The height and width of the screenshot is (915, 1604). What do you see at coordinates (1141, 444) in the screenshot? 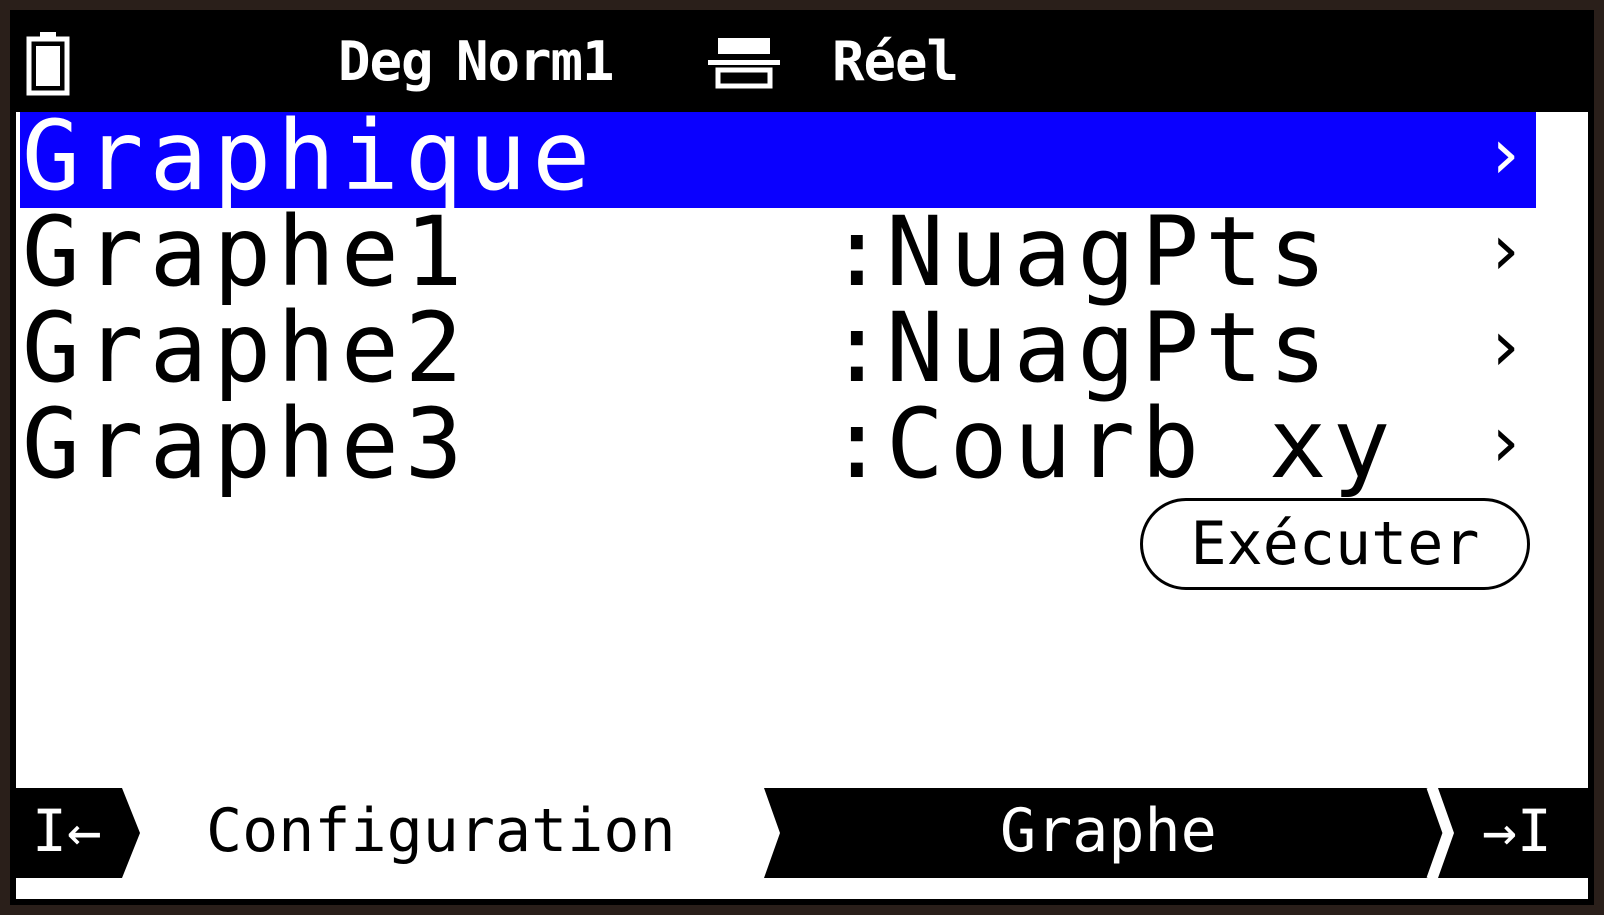
I see `menu-item-value: Courb xy` at bounding box center [1141, 444].